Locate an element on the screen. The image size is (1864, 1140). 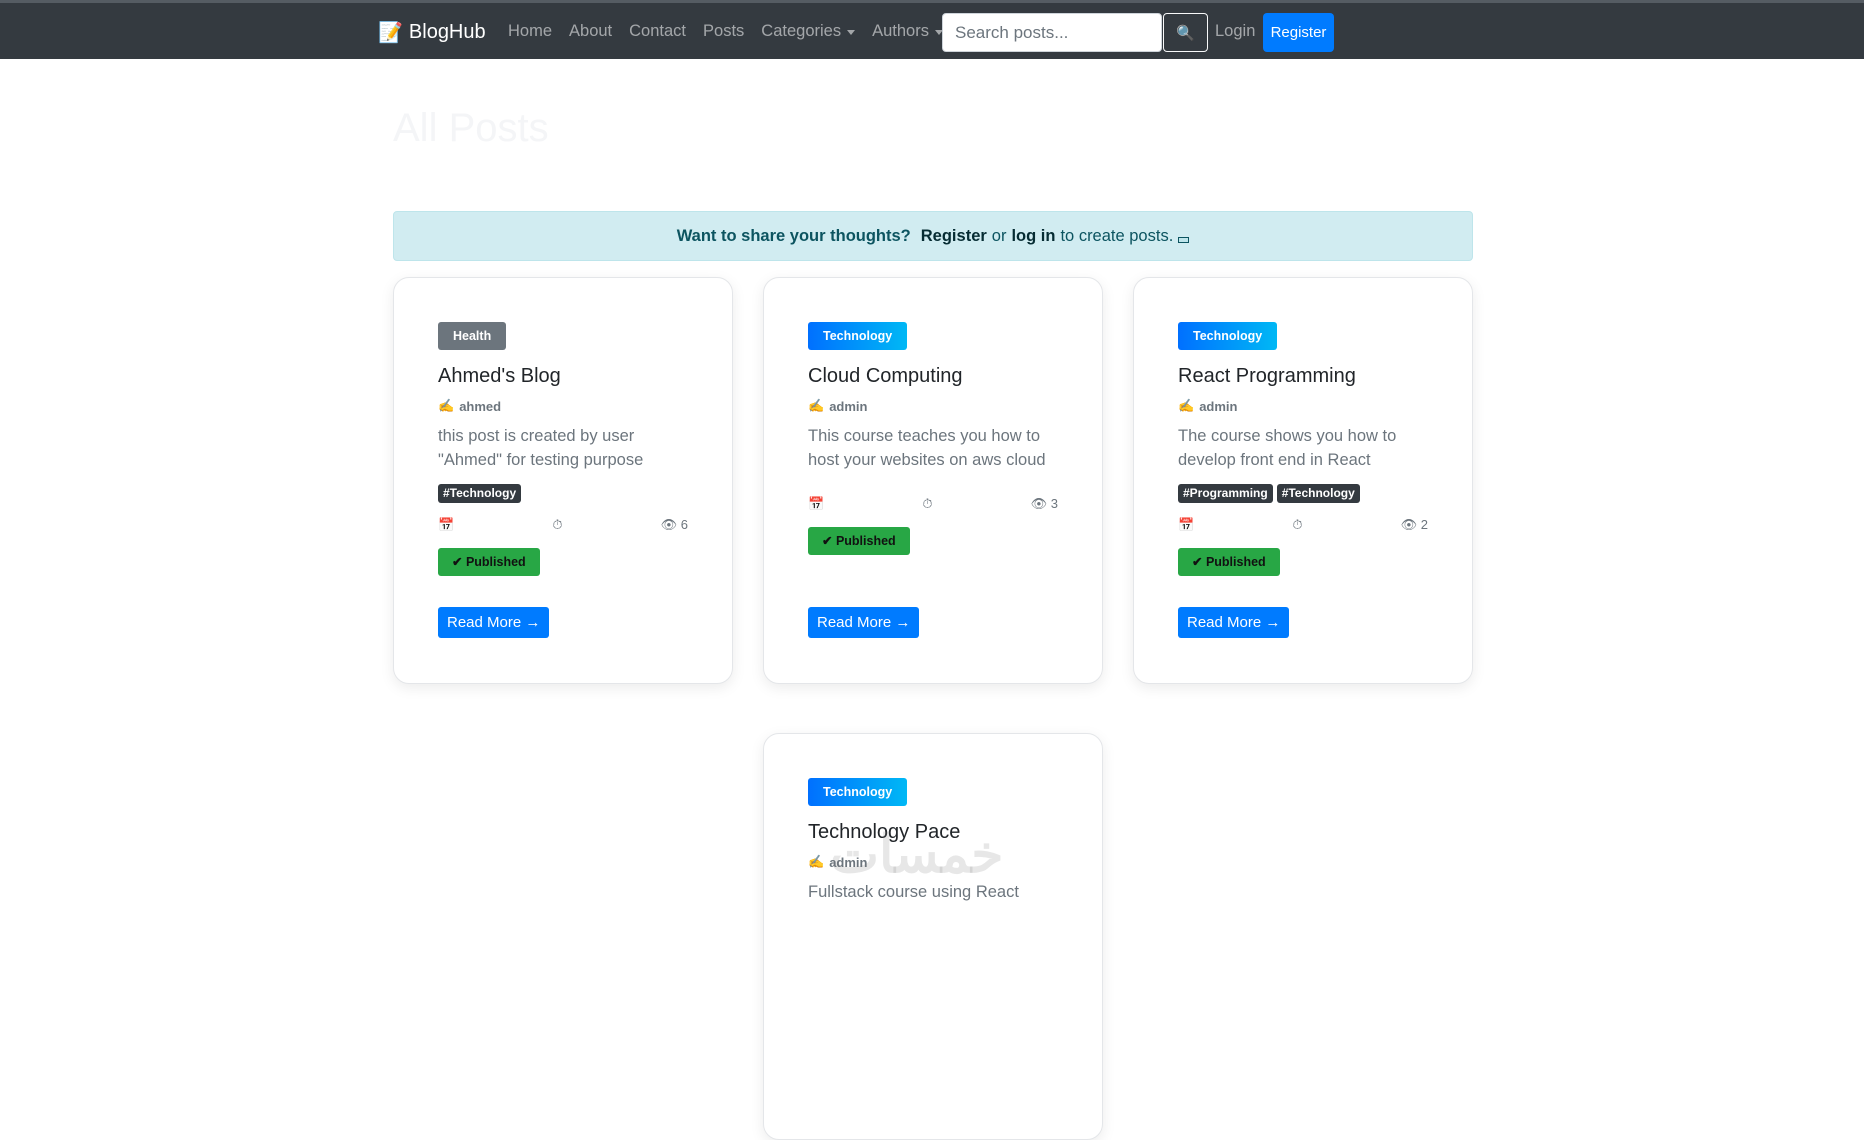
views-value: 3 is located at coordinates (1054, 503).